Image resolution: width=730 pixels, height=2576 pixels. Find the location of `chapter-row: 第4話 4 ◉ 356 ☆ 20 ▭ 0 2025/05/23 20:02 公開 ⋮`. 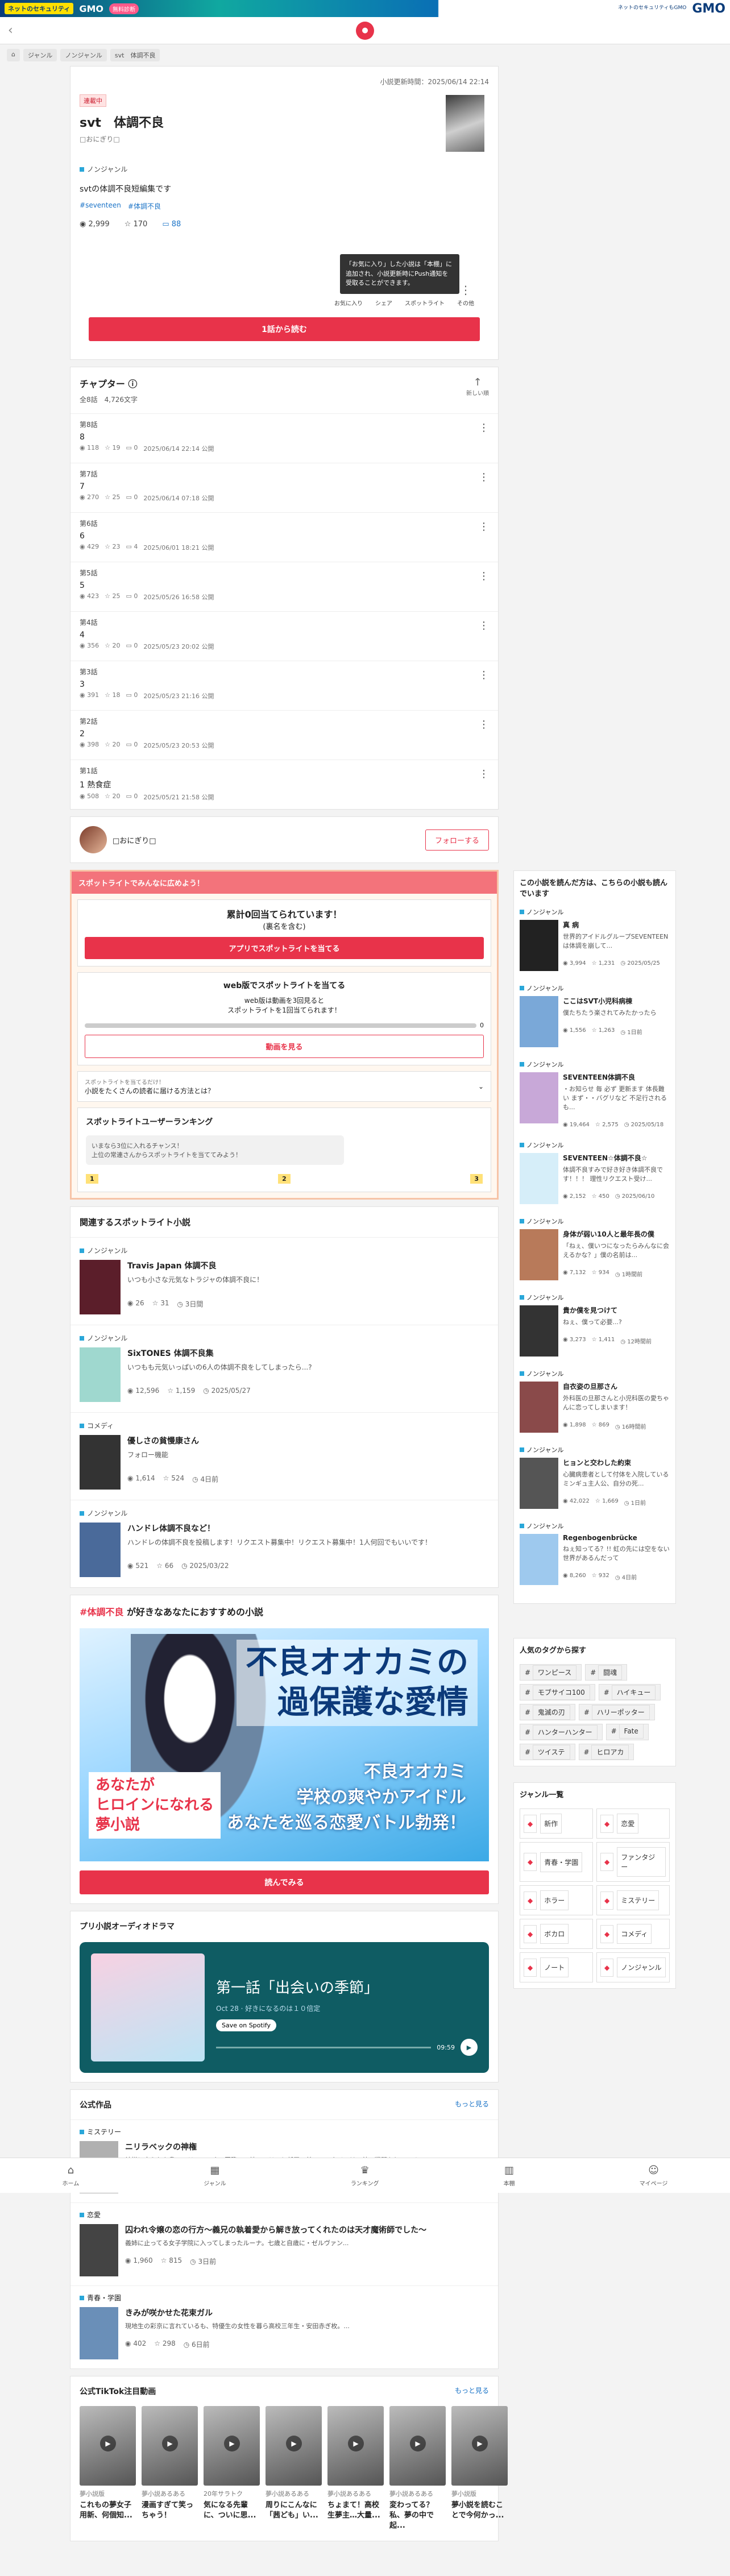

chapter-row: 第4話 4 ◉ 356 ☆ 20 ▭ 0 2025/05/23 20:02 公開 ⋮ is located at coordinates (284, 636).